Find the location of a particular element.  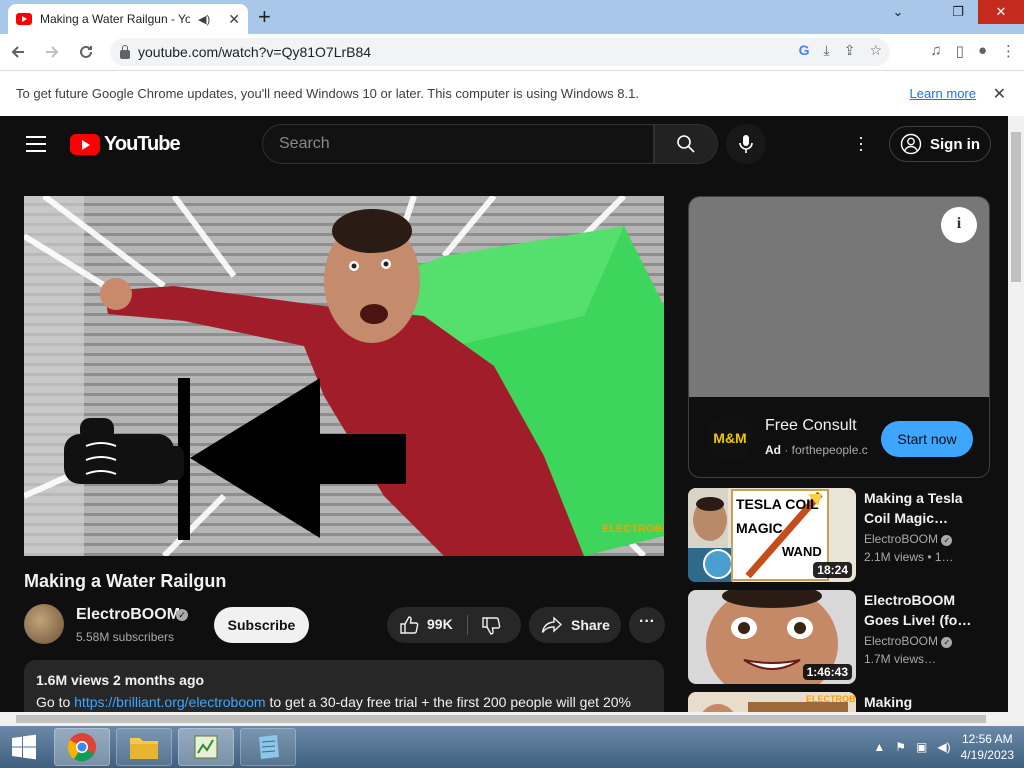

sign-in-button: Sign in is located at coordinates (940, 144).